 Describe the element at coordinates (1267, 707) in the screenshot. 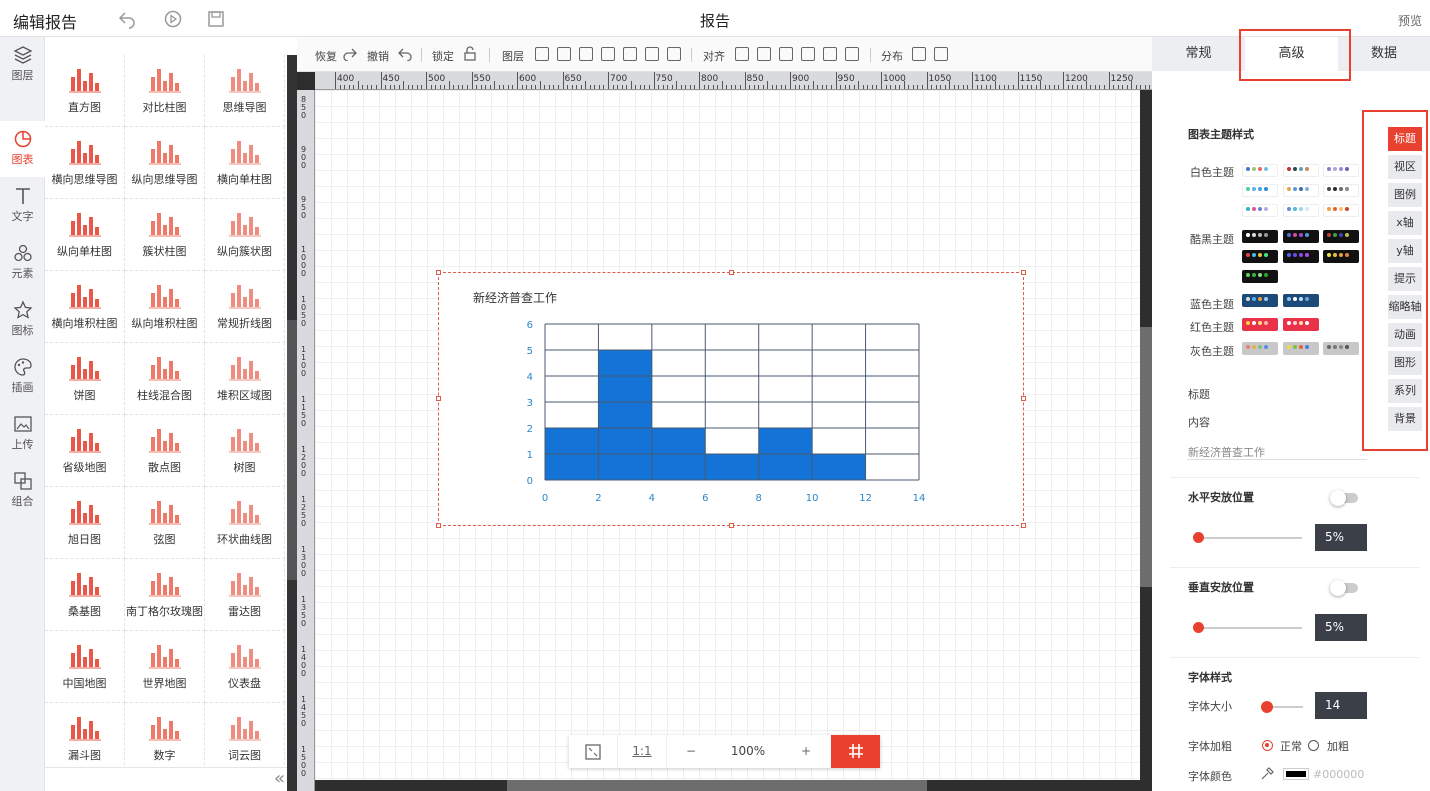

I see `font-size-slider-knob` at that location.